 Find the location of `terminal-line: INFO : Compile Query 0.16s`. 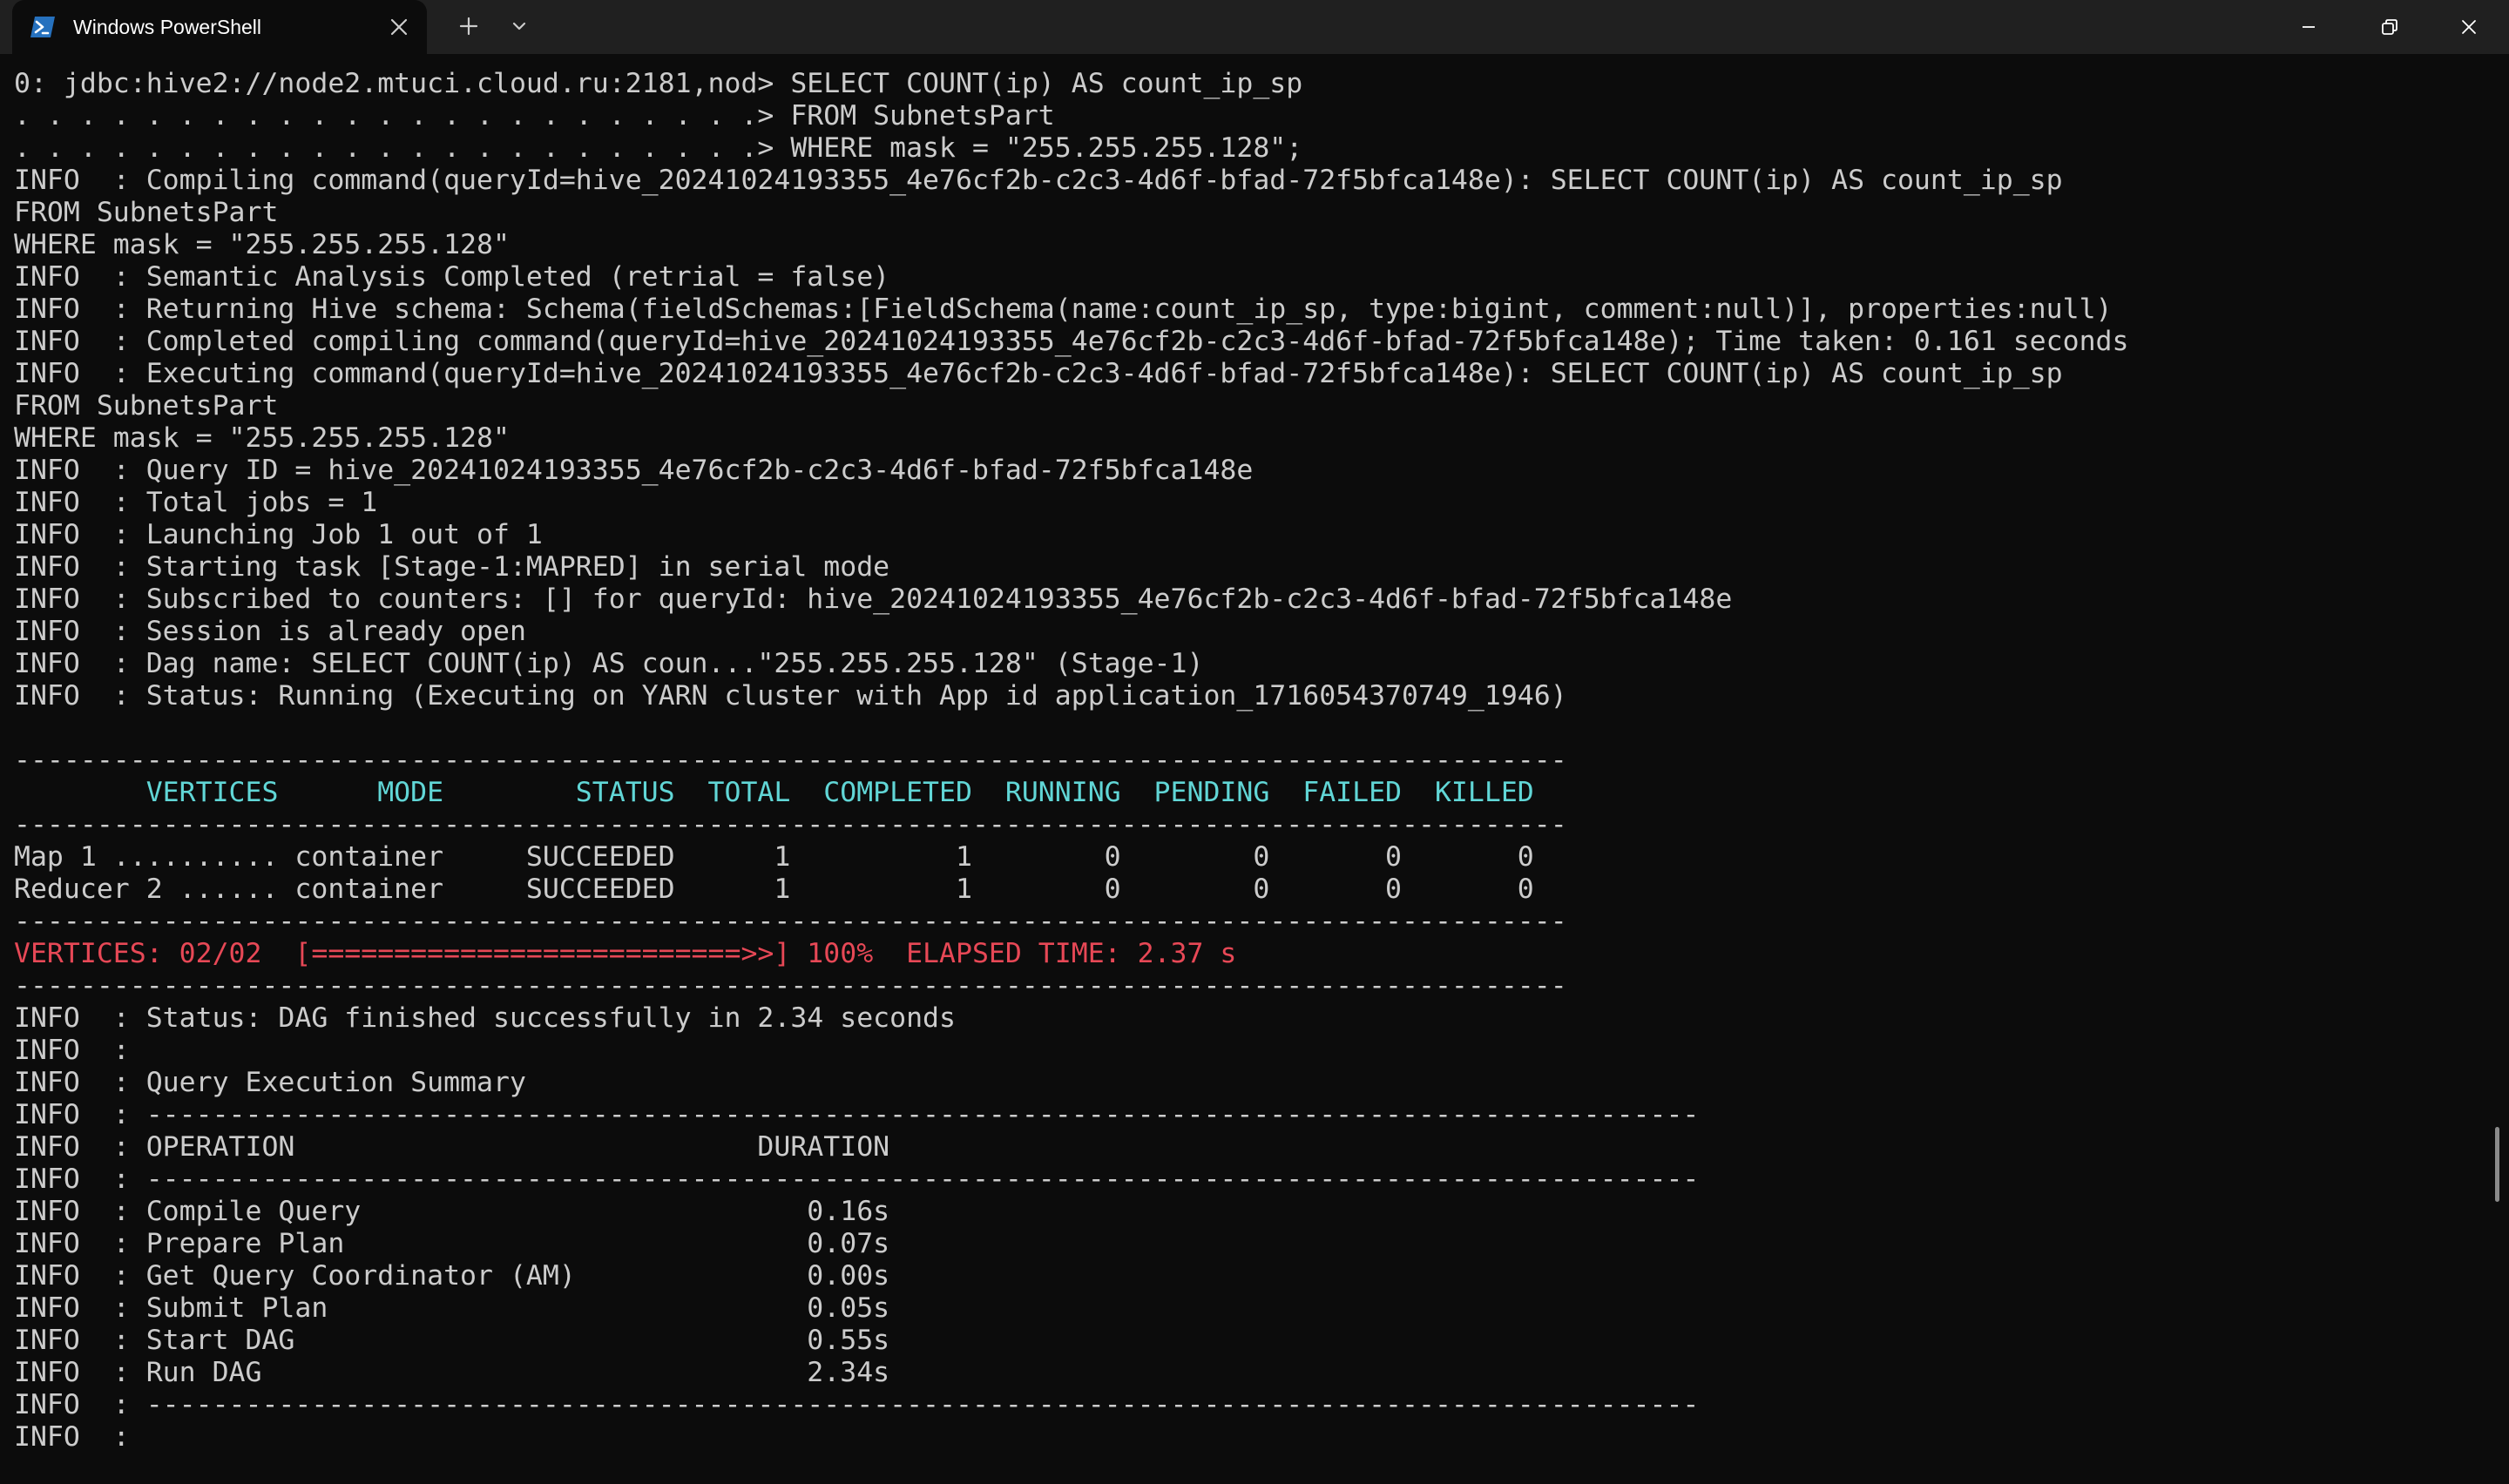

terminal-line: INFO : Compile Query 0.16s is located at coordinates (452, 1211).